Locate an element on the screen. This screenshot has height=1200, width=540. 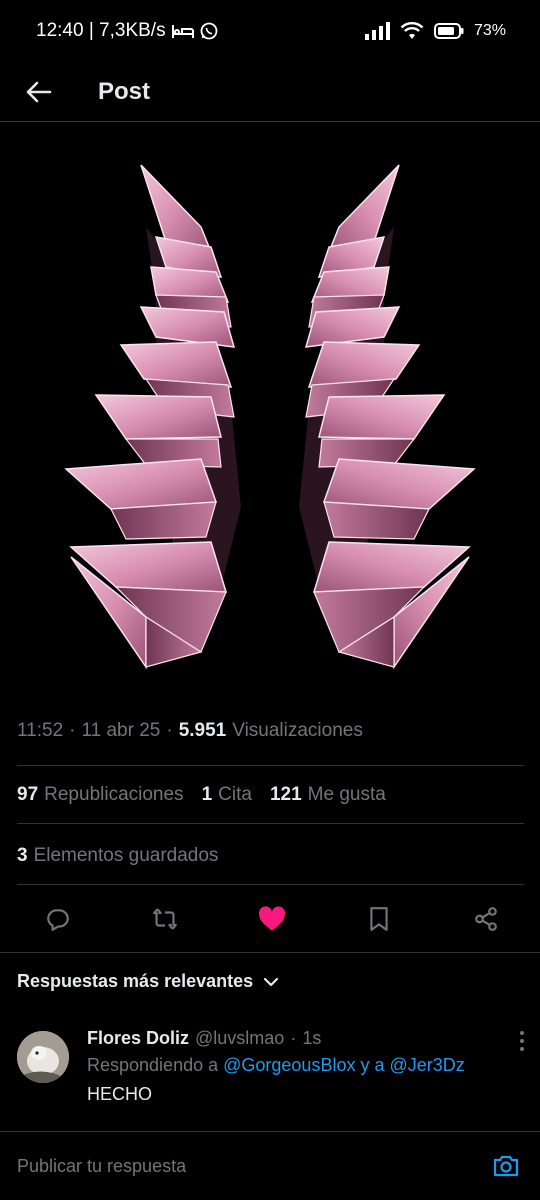
replies-sort-label: Respuestas más relevantes is located at coordinates (135, 981).